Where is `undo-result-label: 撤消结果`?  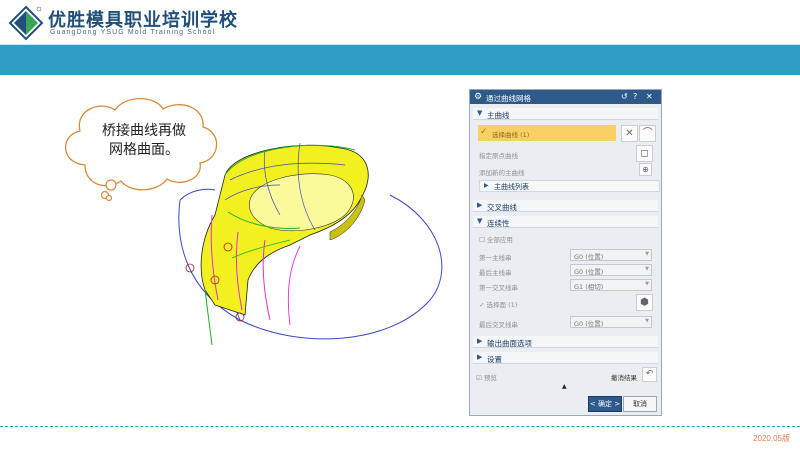 undo-result-label: 撤消结果 is located at coordinates (624, 378).